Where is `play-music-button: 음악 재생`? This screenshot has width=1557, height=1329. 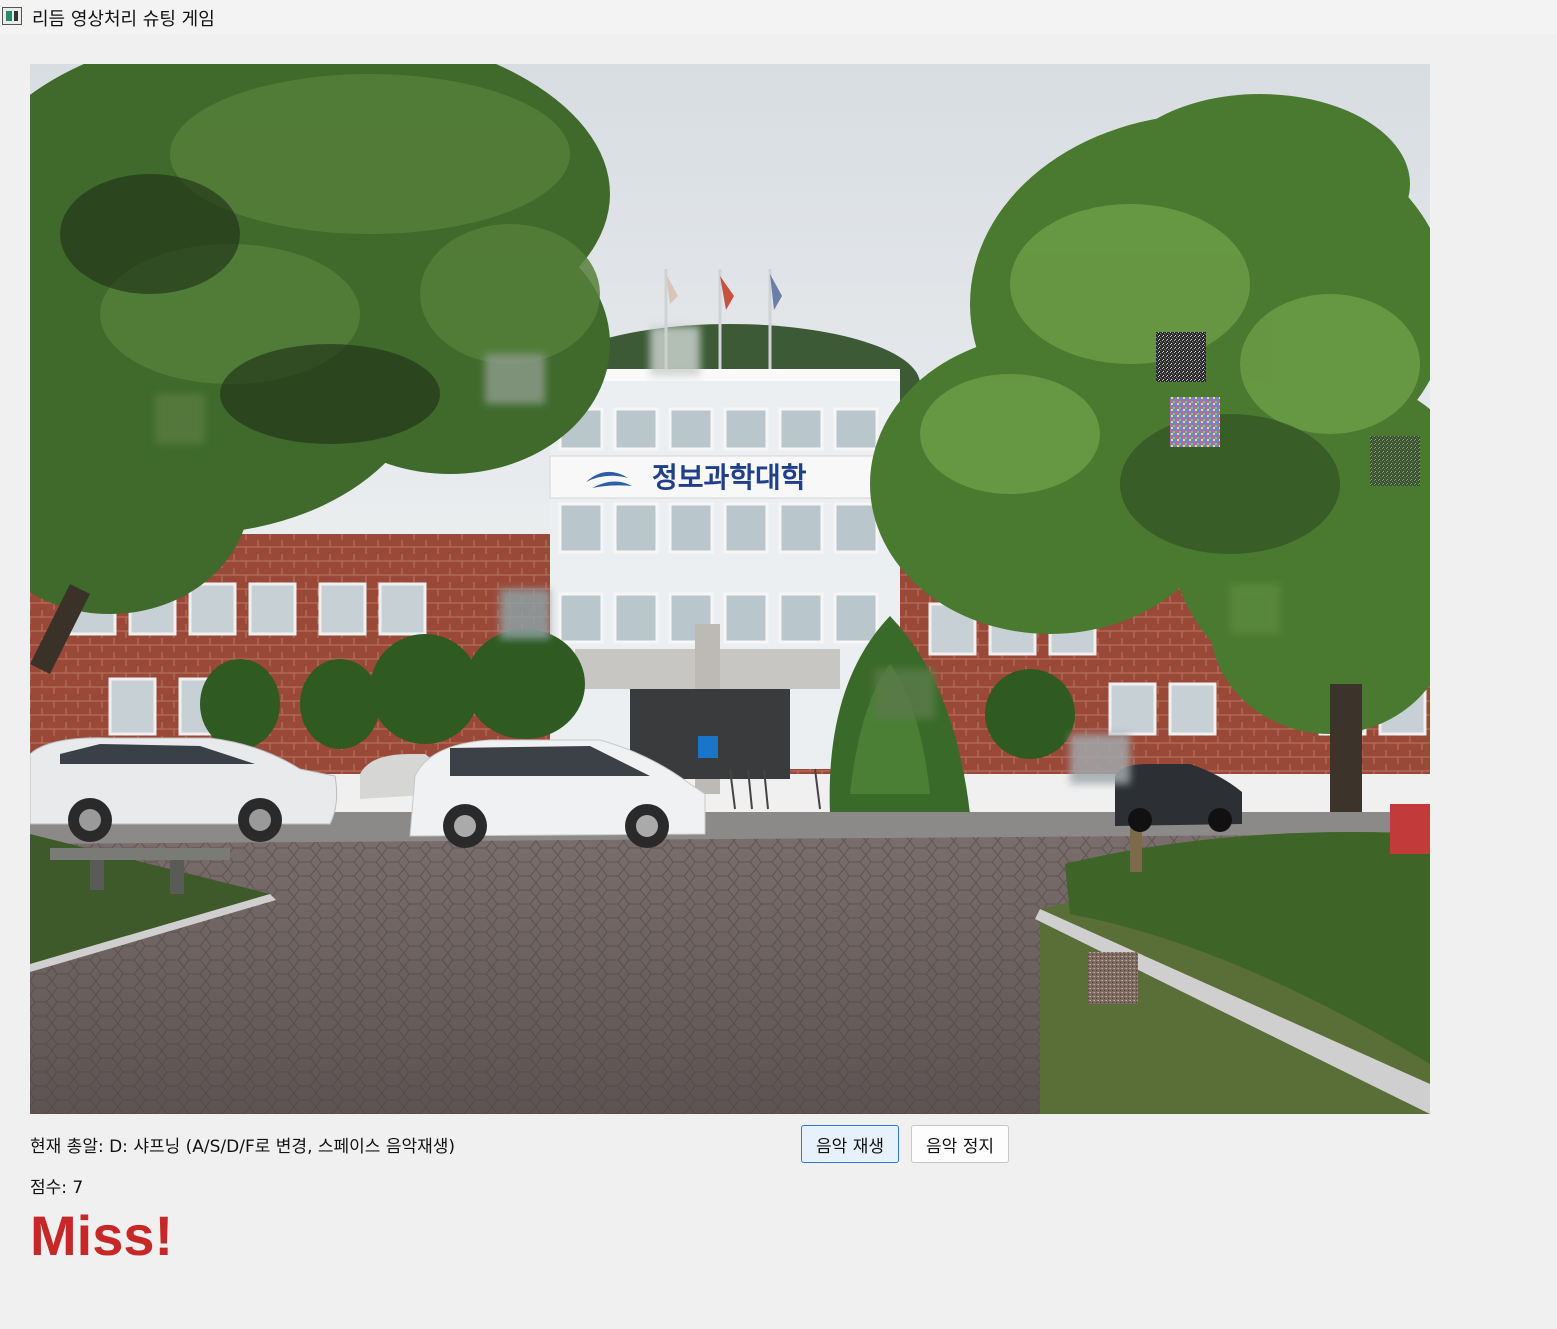
play-music-button: 음악 재생 is located at coordinates (850, 1144).